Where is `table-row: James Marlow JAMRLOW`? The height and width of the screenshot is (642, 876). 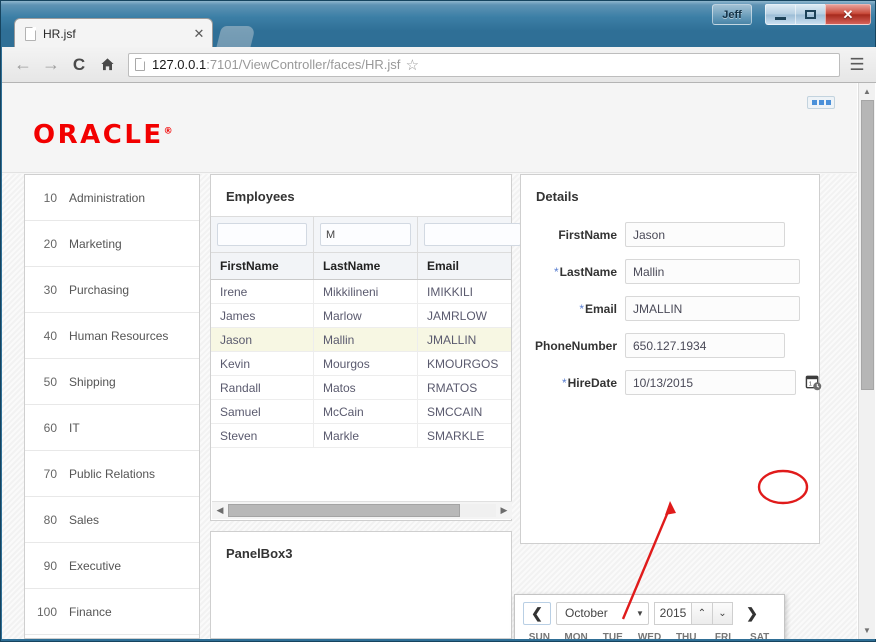 table-row: James Marlow JAMRLOW is located at coordinates (369, 316).